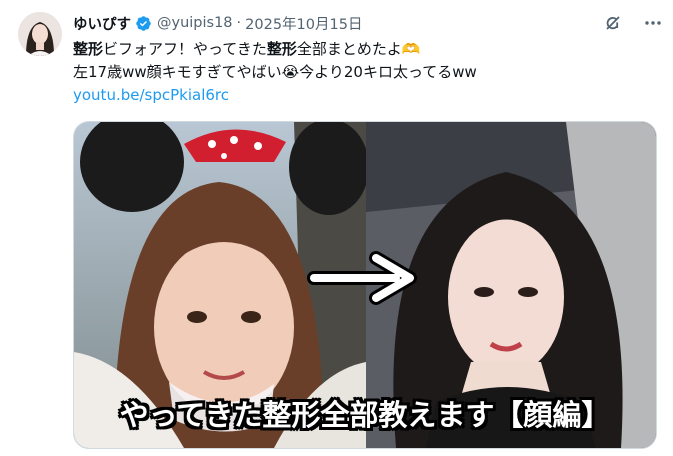 The width and height of the screenshot is (673, 456). Describe the element at coordinates (102, 23) in the screenshot. I see `author-name: ゆいぴす` at that location.